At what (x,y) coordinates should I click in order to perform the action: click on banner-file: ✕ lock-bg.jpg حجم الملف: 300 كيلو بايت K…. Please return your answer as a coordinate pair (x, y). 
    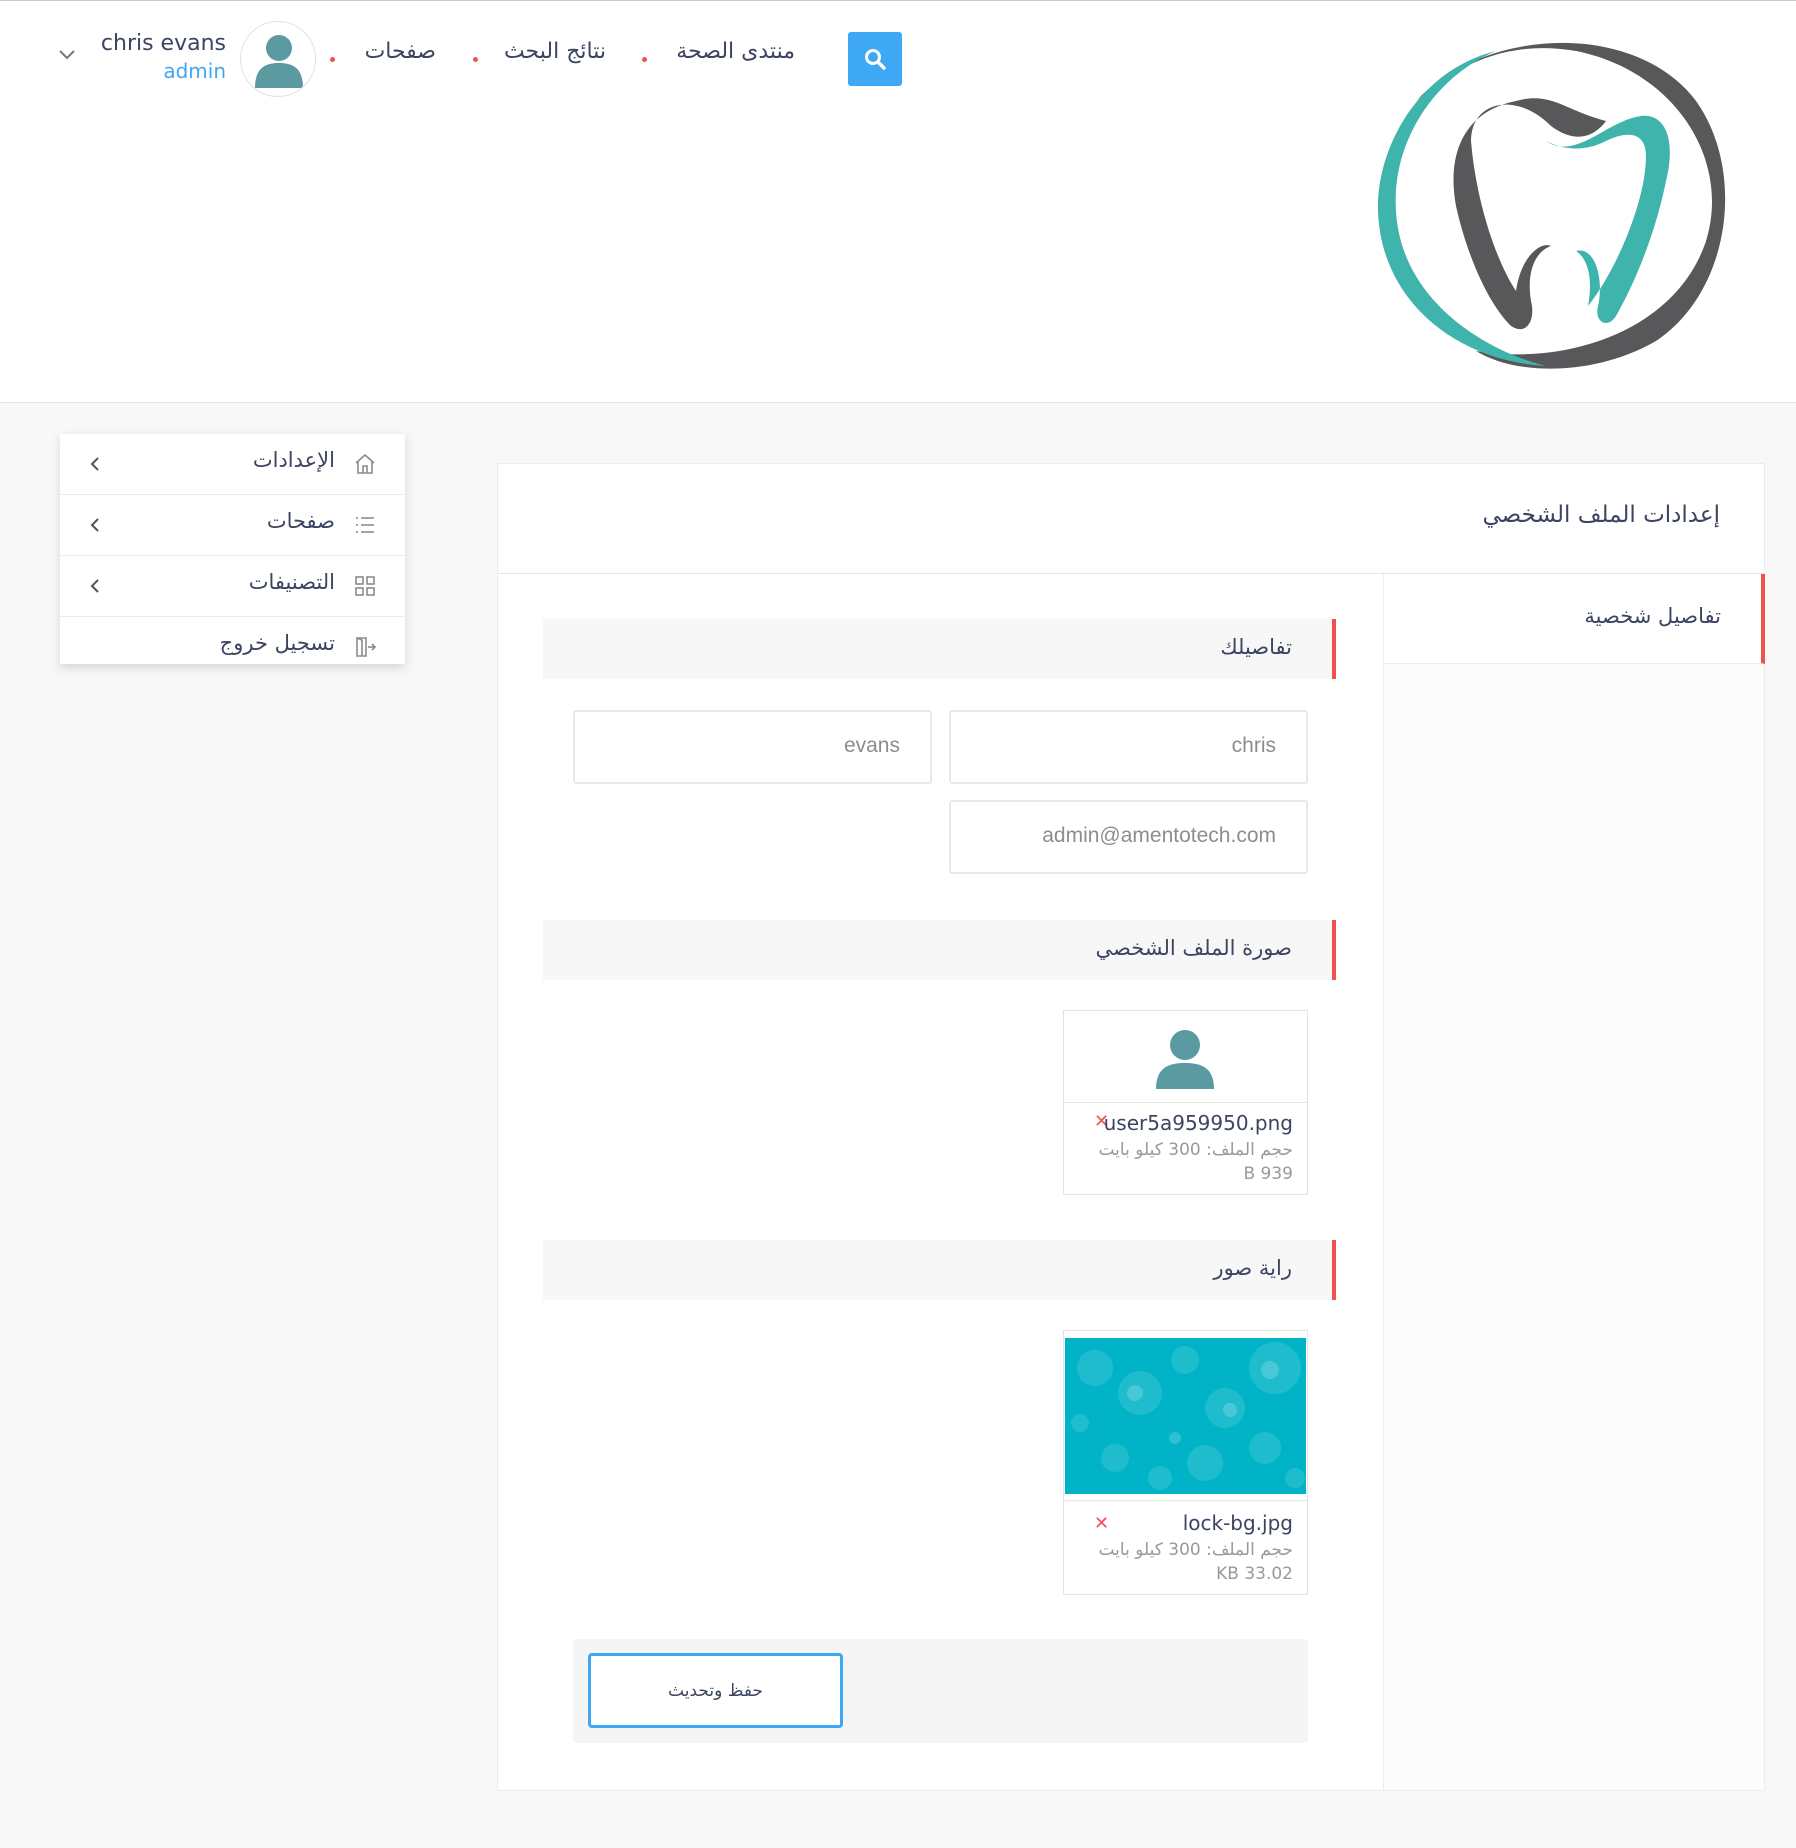
    Looking at the image, I should click on (1185, 1462).